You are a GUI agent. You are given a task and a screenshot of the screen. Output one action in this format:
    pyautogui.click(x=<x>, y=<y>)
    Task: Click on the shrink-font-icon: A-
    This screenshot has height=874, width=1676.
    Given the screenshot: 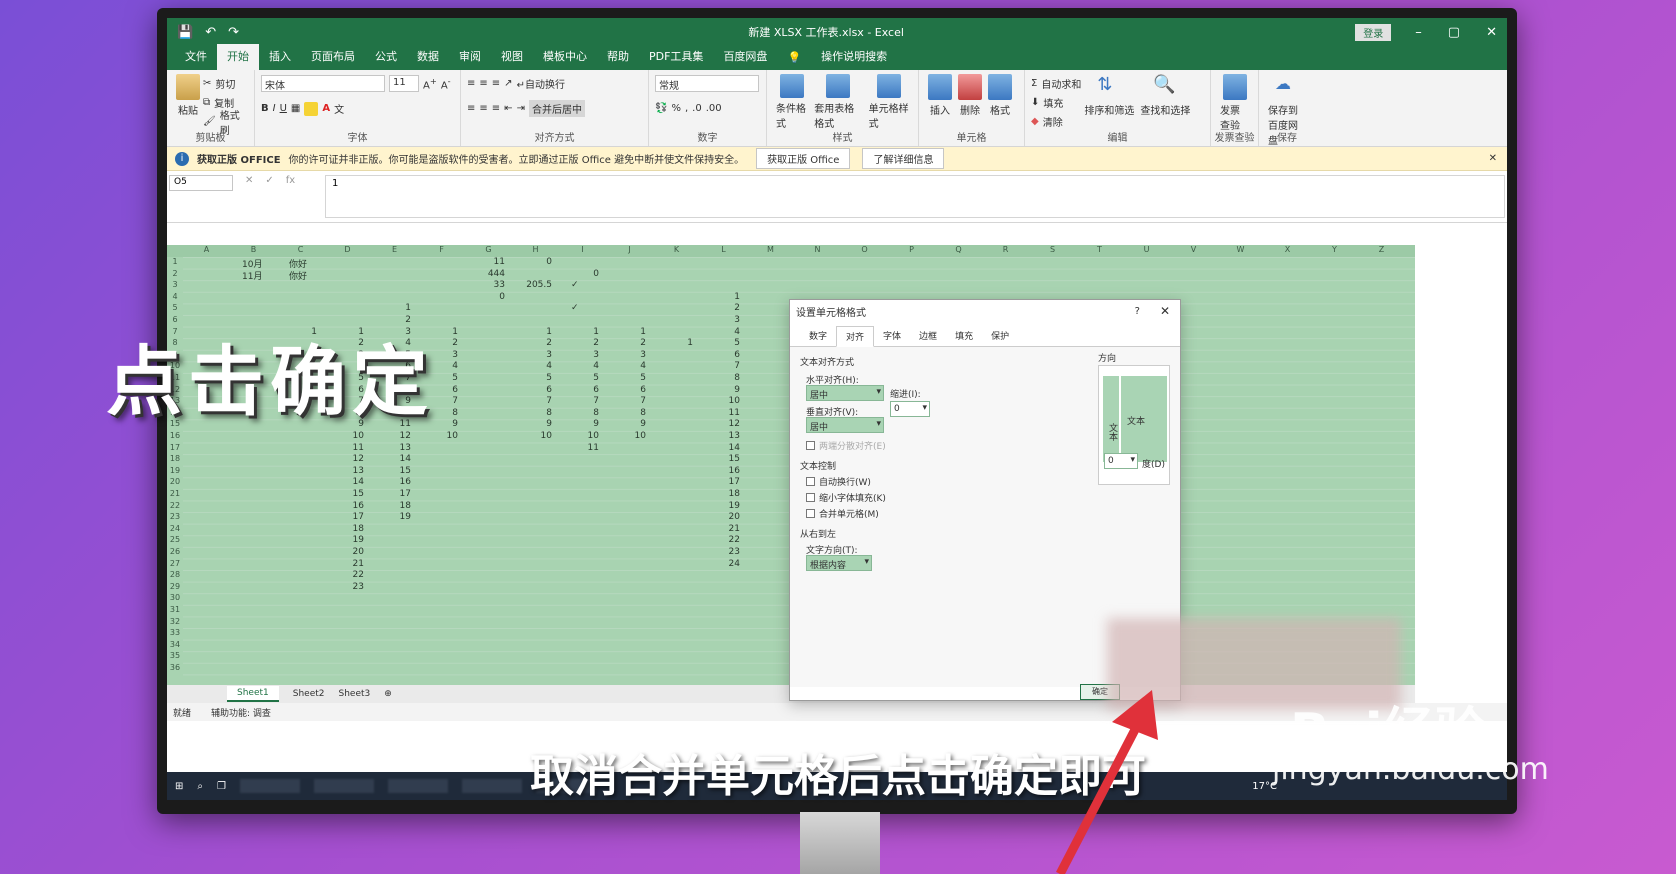 What is the action you would take?
    pyautogui.click(x=446, y=83)
    